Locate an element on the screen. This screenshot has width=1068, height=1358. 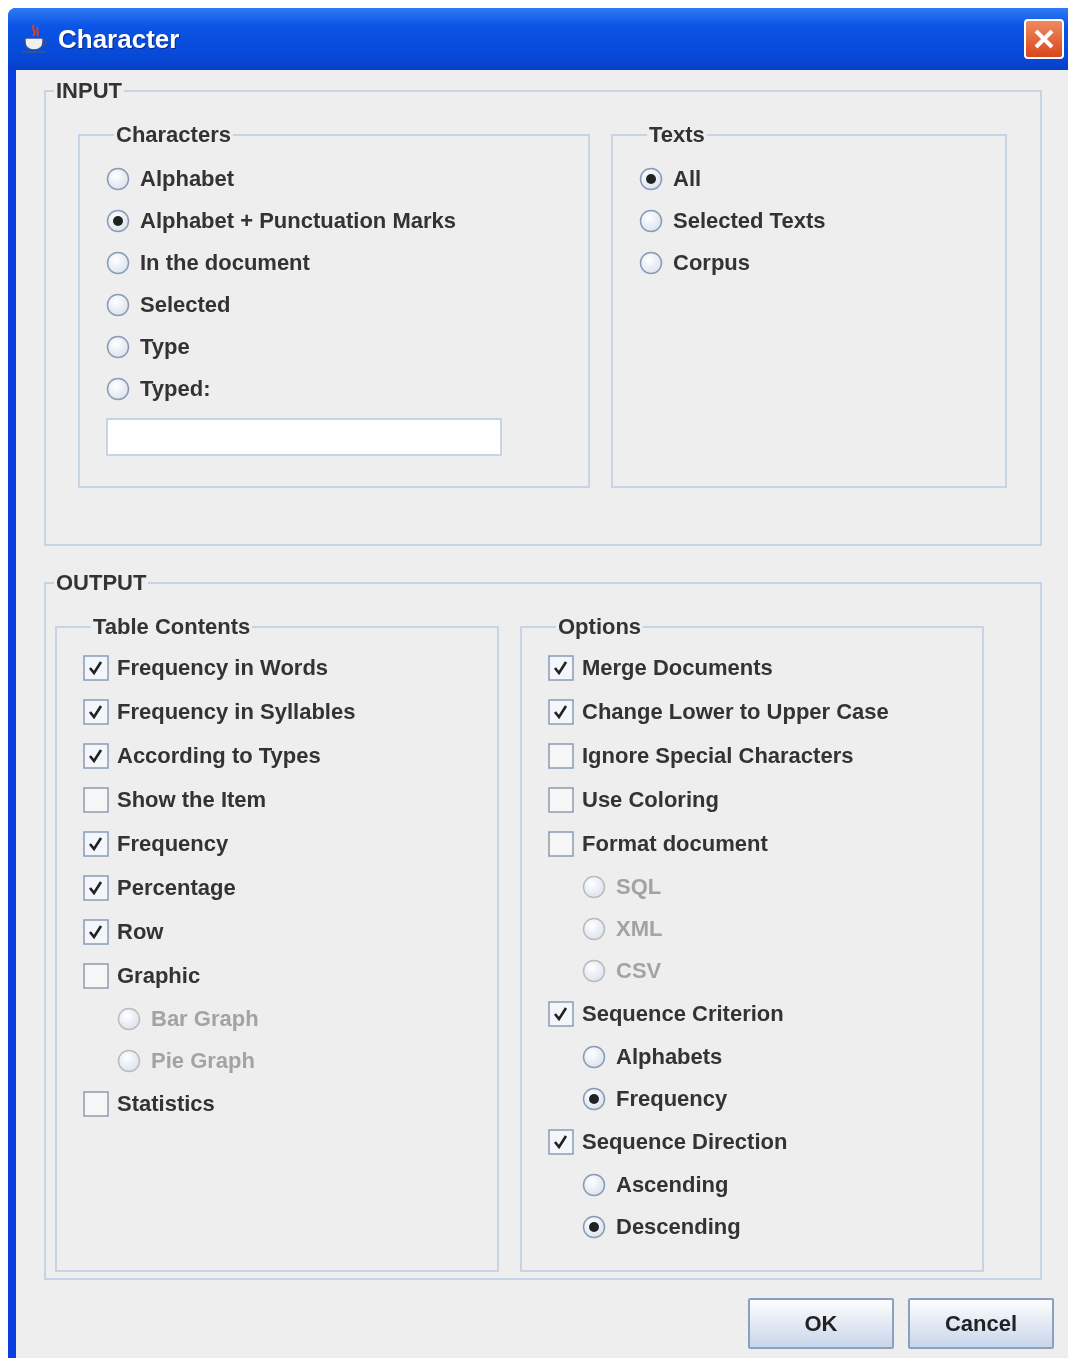
dialog-button: OK is located at coordinates (821, 1323).